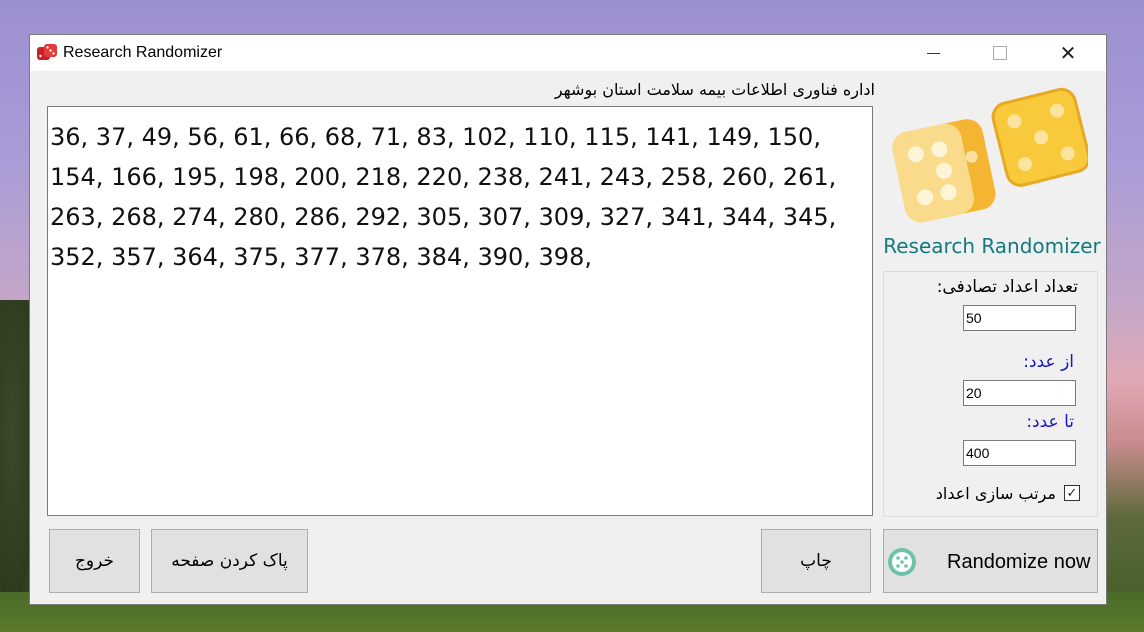 Image resolution: width=1144 pixels, height=632 pixels. I want to click on close-icon: ✕, so click(1068, 53).